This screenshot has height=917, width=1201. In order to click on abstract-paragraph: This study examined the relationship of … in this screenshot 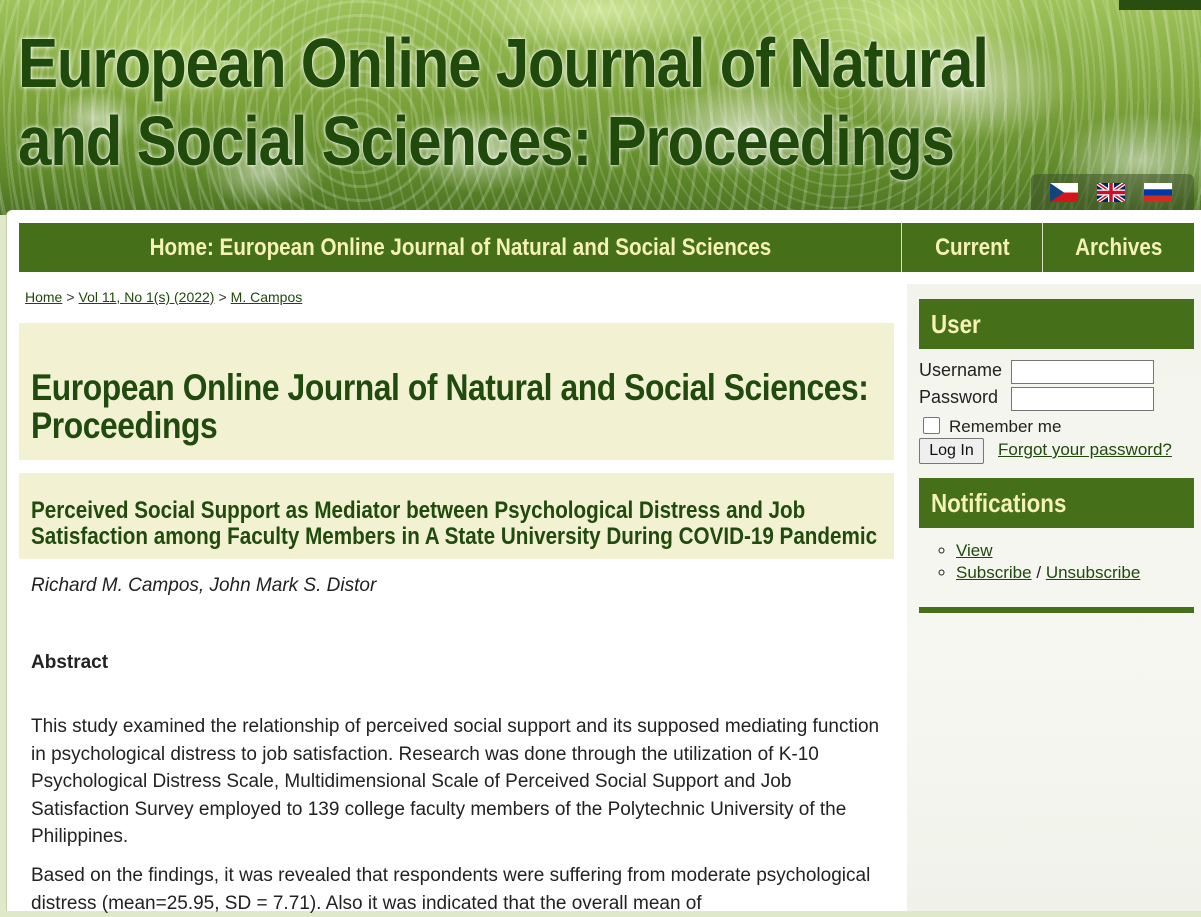, I will do `click(455, 781)`.